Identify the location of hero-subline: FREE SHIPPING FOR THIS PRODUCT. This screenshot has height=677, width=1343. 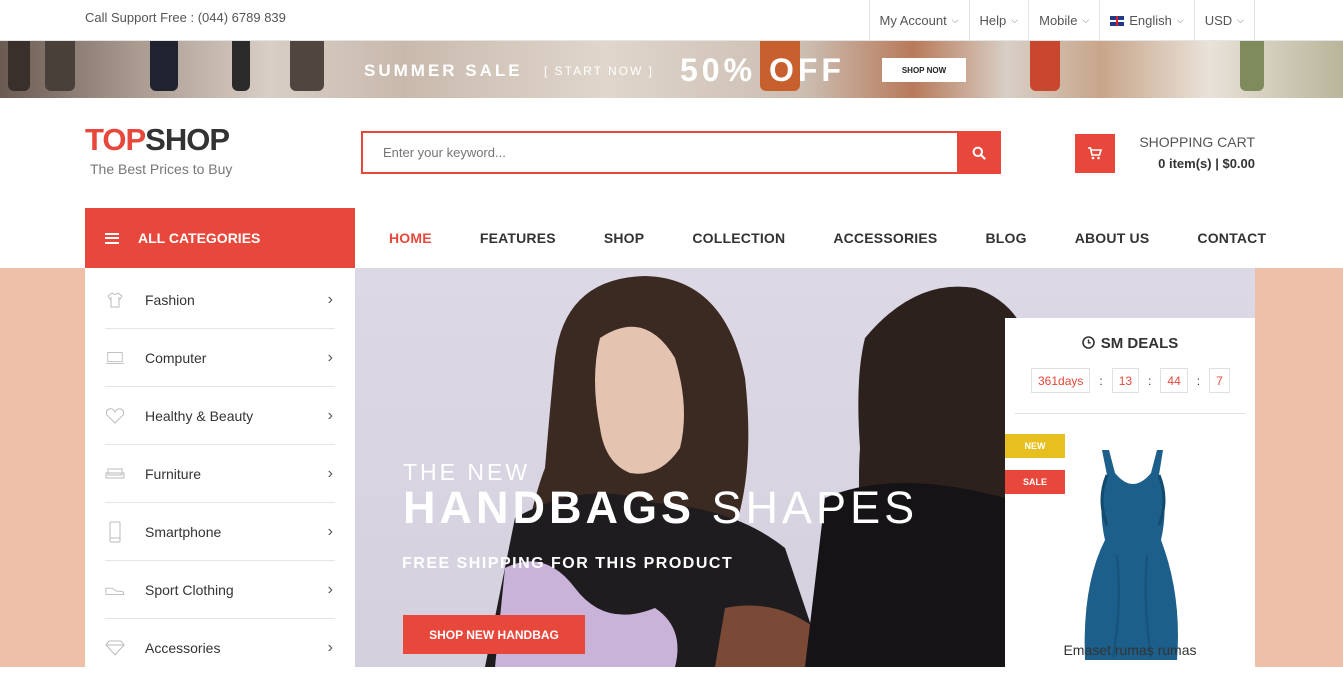
(568, 563).